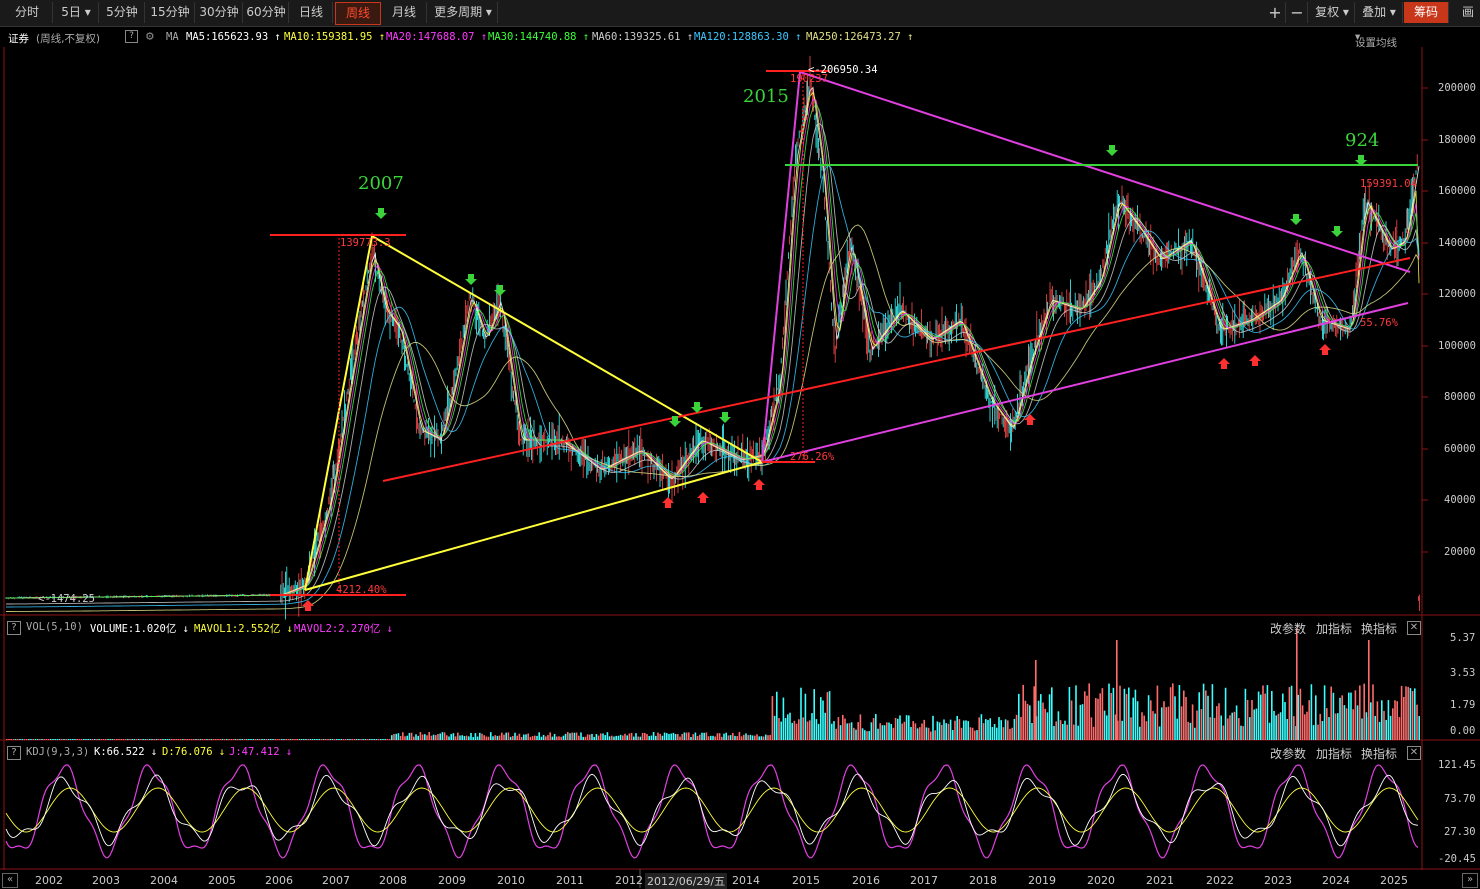  Describe the element at coordinates (1379, 753) in the screenshot. I see `kdj-switch-indicator-button: 换指标` at that location.